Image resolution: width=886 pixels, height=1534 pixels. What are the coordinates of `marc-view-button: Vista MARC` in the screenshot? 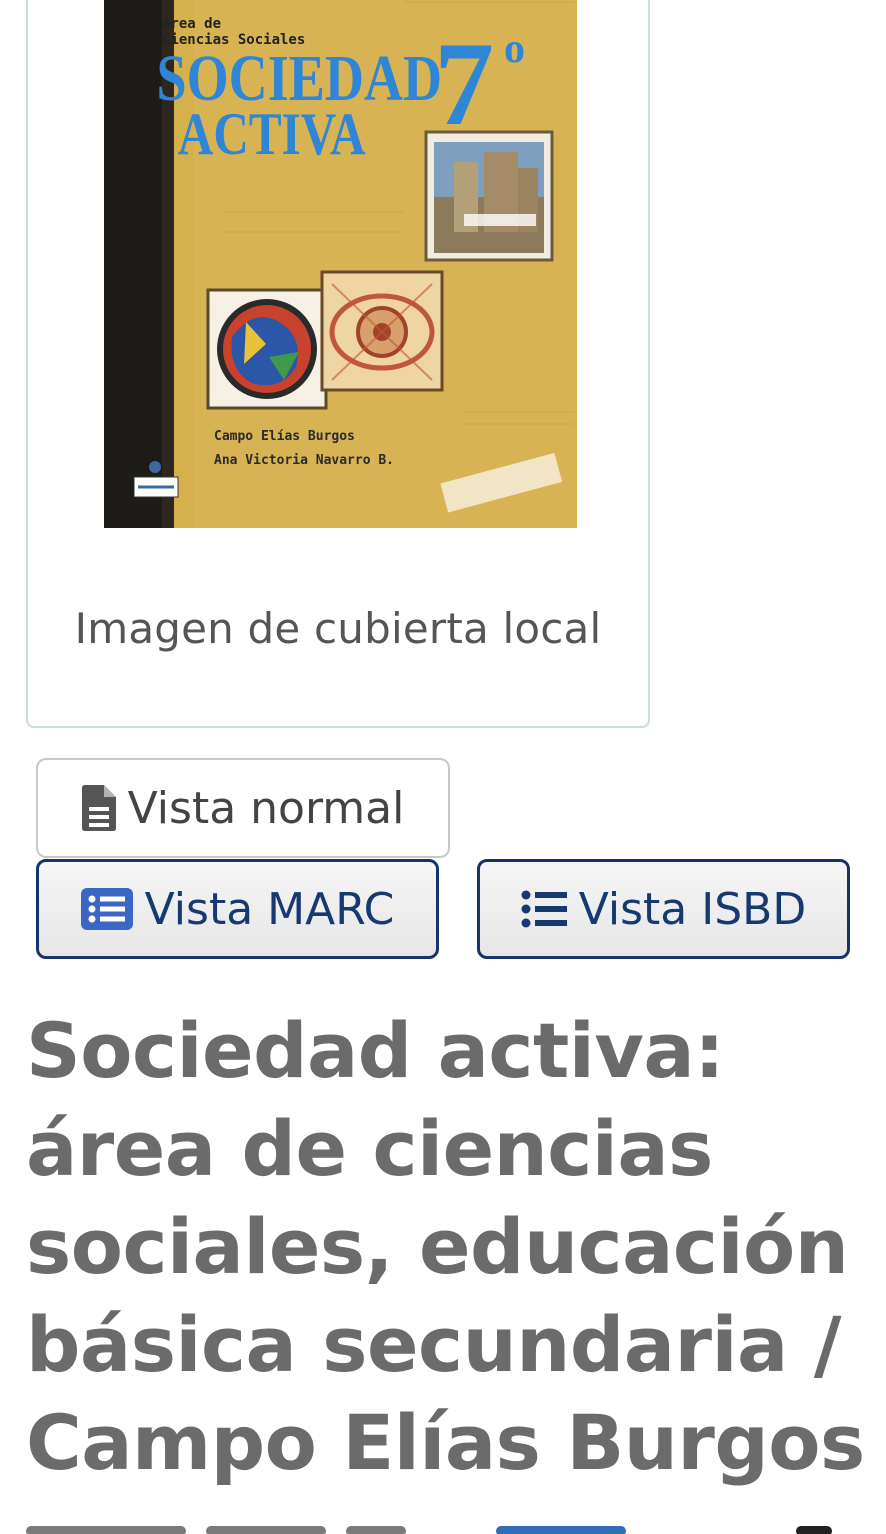 It's located at (237, 909).